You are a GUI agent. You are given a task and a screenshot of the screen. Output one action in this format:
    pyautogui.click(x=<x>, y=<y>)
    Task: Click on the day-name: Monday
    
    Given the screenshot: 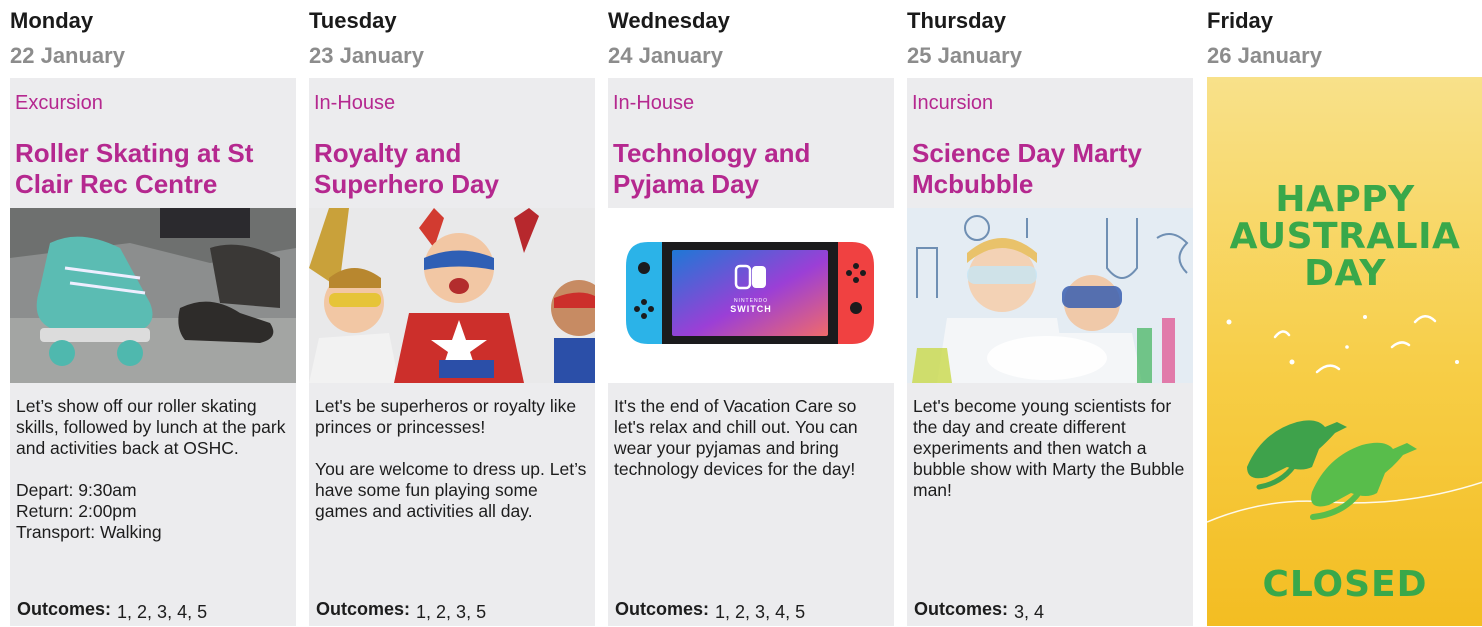 What is the action you would take?
    pyautogui.click(x=52, y=20)
    